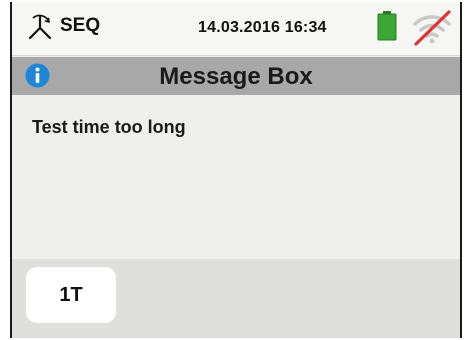 The height and width of the screenshot is (340, 467). Describe the element at coordinates (262, 27) in the screenshot. I see `date-time: 14.03.2016 16:34` at that location.